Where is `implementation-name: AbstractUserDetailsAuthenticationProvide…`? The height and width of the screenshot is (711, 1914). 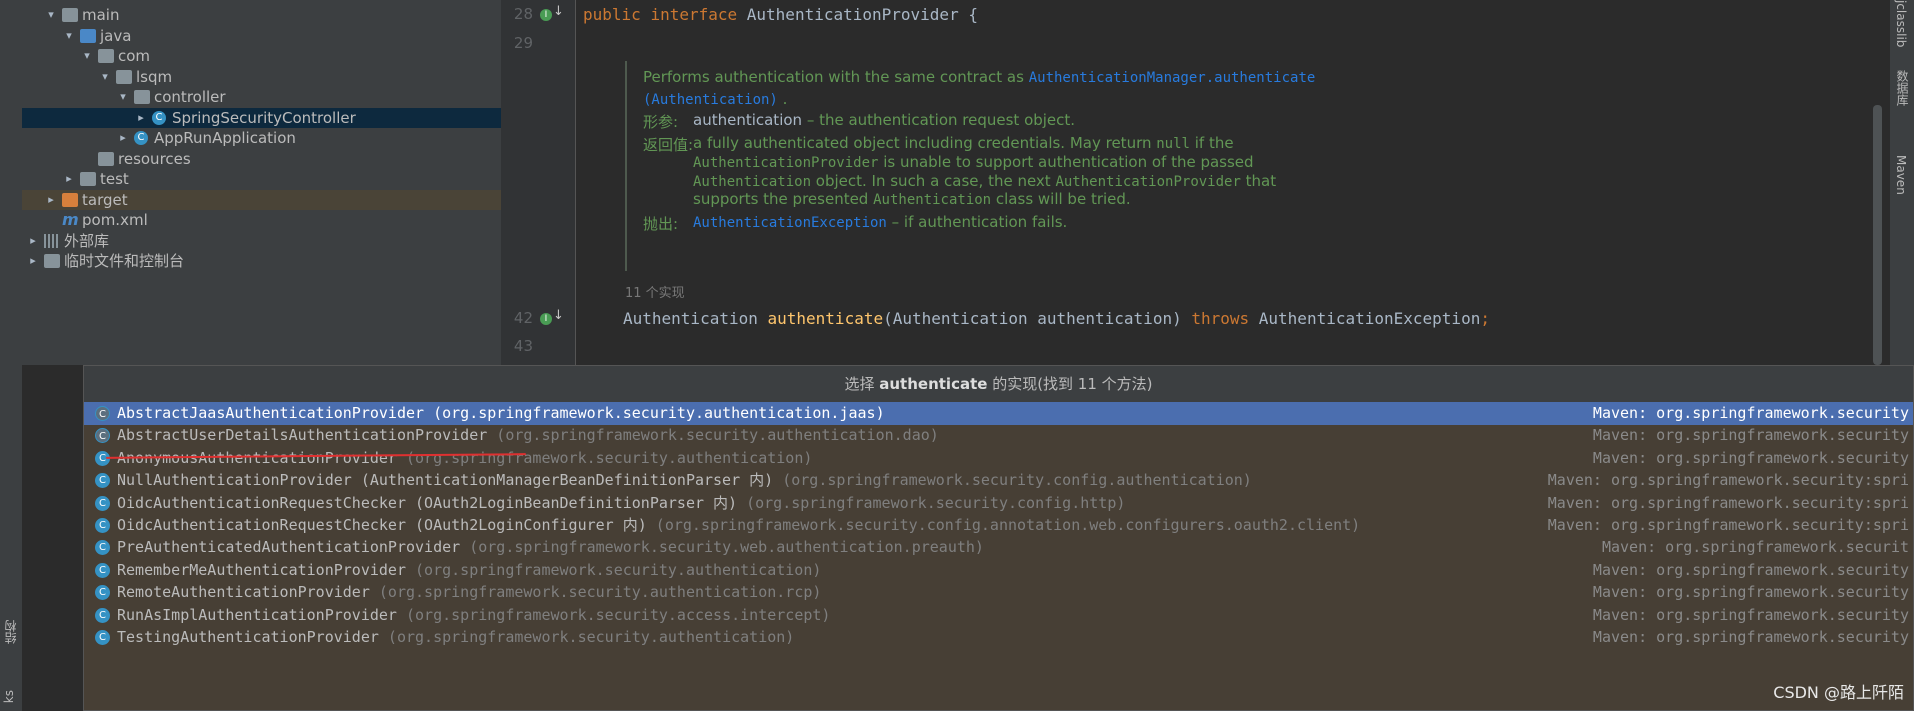
implementation-name: AbstractUserDetailsAuthenticationProvide… is located at coordinates (528, 435).